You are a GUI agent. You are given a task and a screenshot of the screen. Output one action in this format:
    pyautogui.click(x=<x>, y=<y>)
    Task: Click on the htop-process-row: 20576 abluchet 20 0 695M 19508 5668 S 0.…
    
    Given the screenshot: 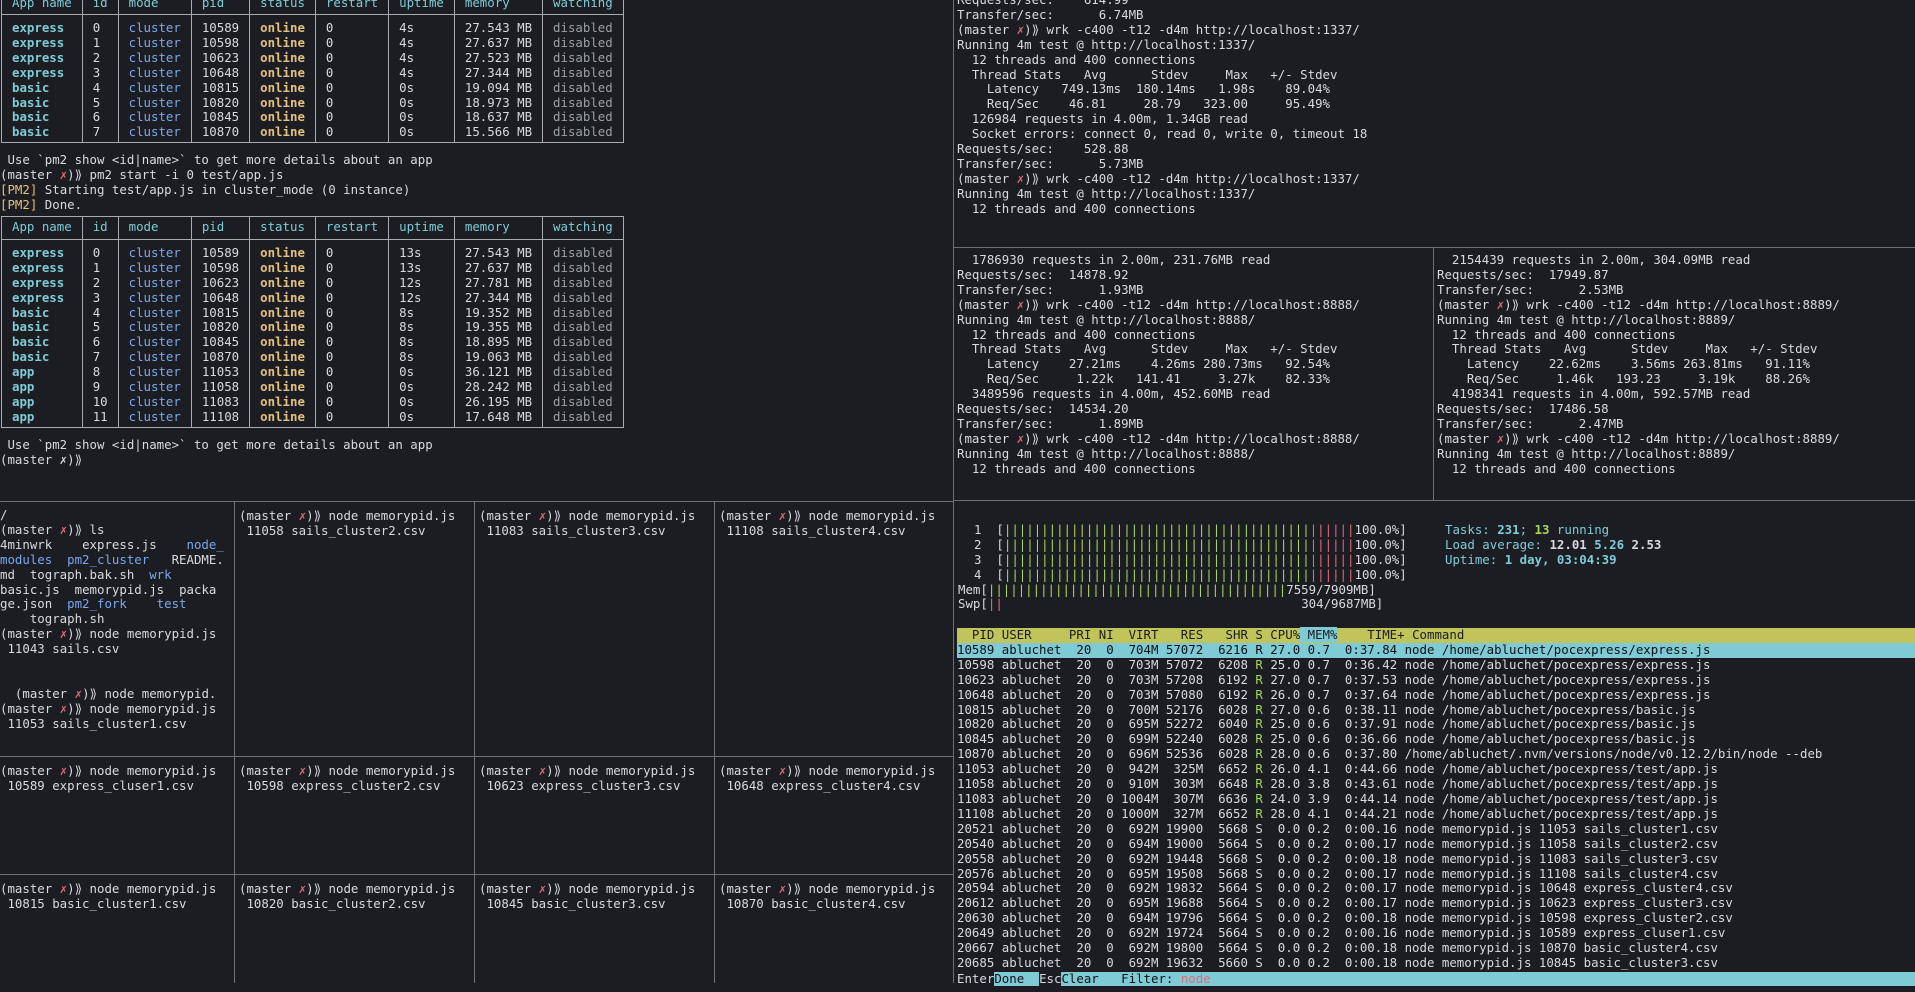 What is the action you would take?
    pyautogui.click(x=1436, y=874)
    